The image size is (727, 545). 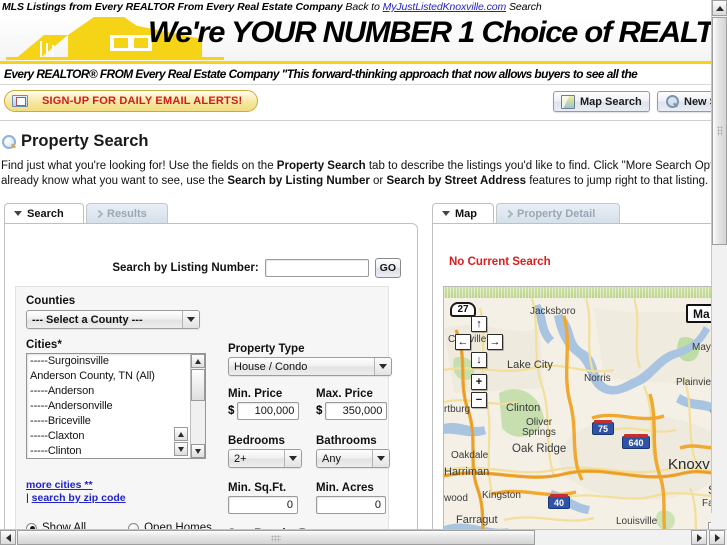 I want to click on window-hscroll-thumb, so click(x=276, y=537).